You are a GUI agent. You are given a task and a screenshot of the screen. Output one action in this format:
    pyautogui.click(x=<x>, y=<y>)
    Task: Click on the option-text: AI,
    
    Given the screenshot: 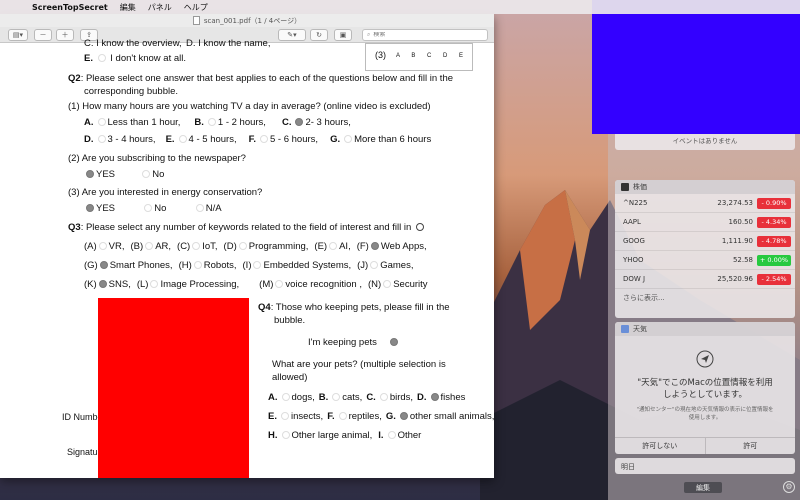 What is the action you would take?
    pyautogui.click(x=345, y=246)
    